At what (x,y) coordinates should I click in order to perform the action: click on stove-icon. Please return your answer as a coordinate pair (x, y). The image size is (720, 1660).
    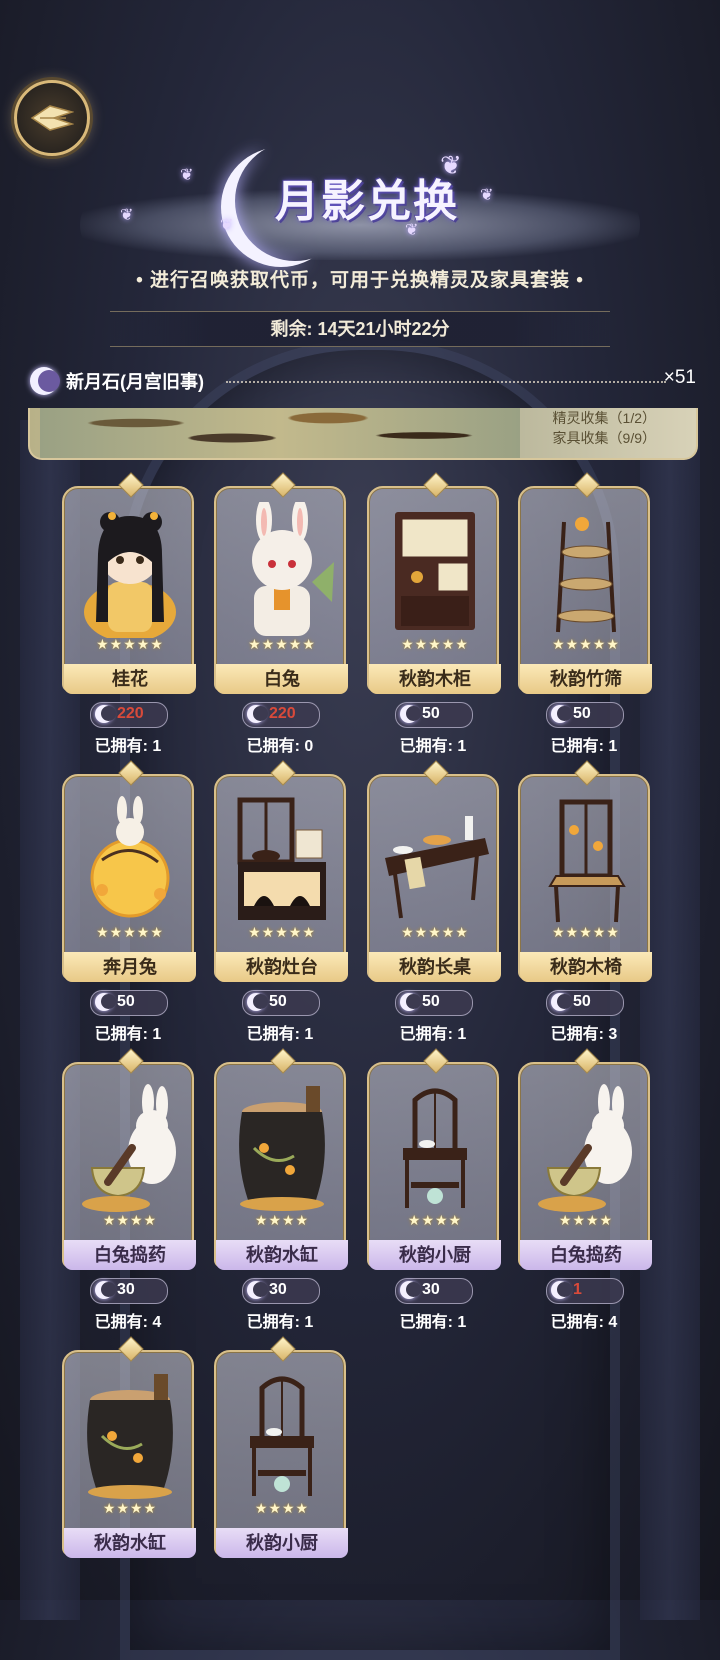
    Looking at the image, I should click on (282, 858).